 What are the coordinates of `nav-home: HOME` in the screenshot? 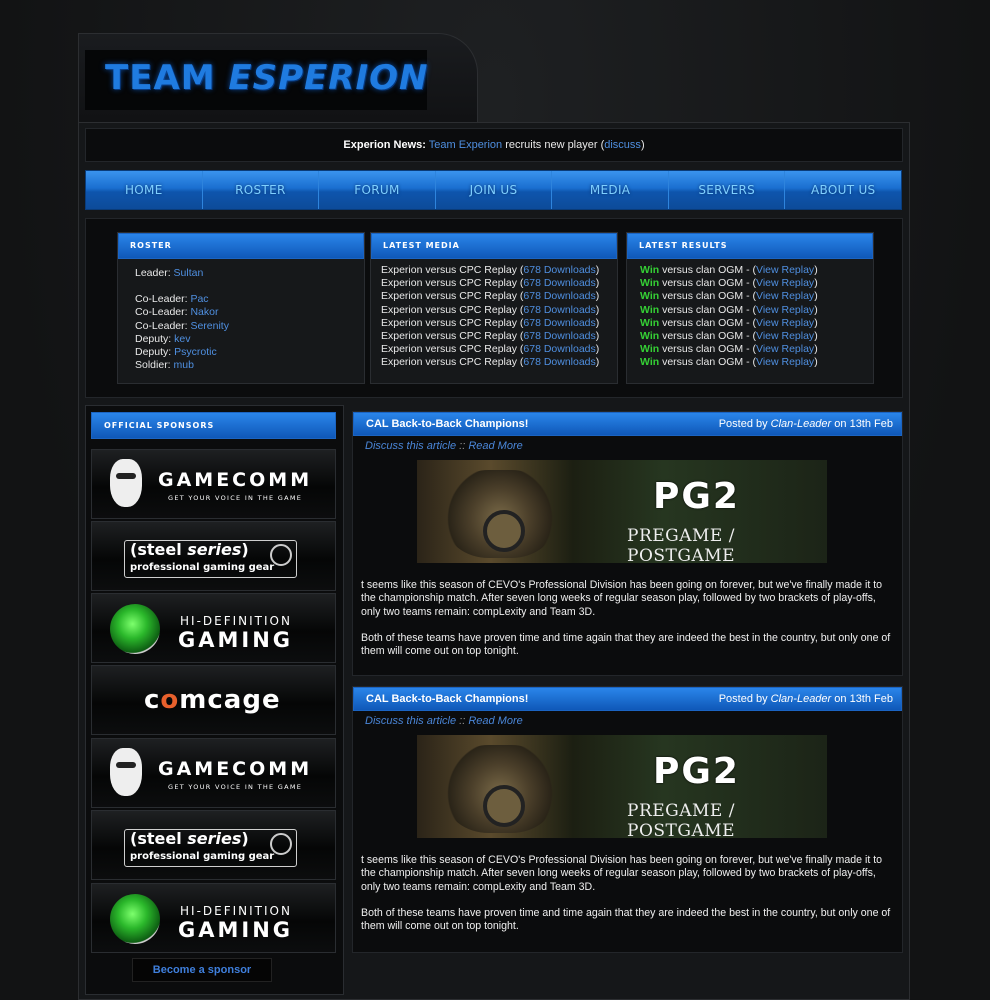 It's located at (144, 190).